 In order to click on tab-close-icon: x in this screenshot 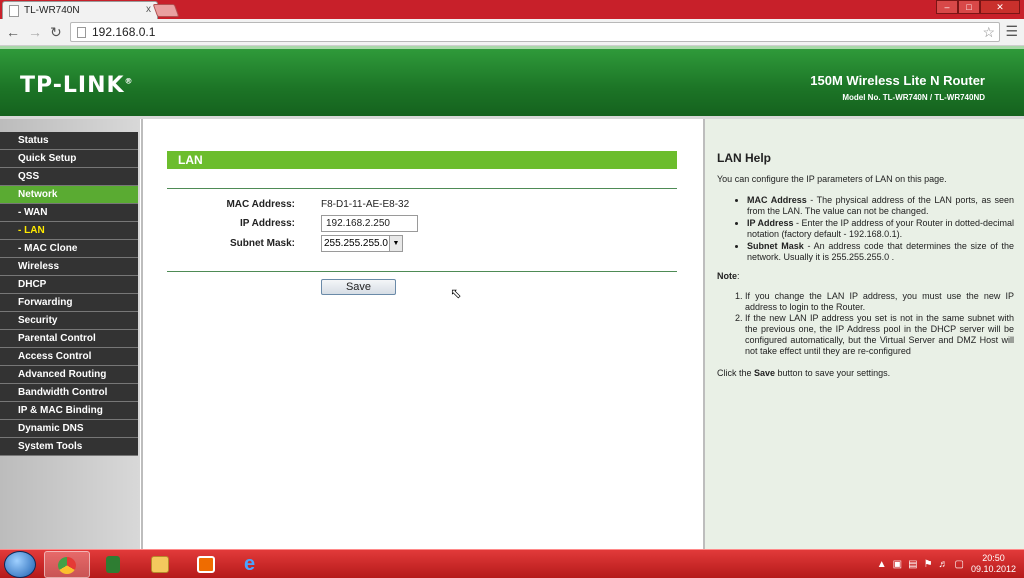, I will do `click(148, 9)`.